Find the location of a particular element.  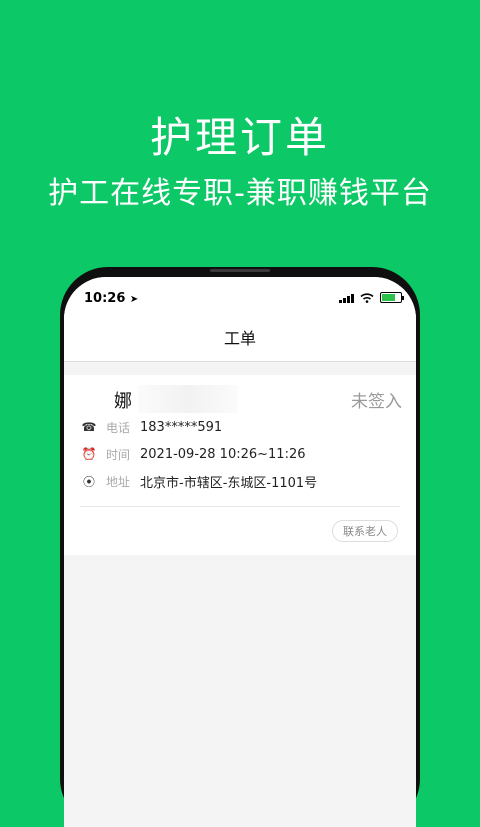

contact-elder-button: 联系老人 is located at coordinates (365, 531).